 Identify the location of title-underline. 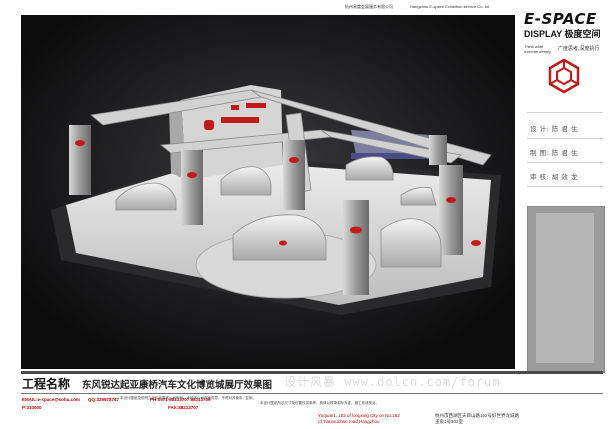
(312, 393).